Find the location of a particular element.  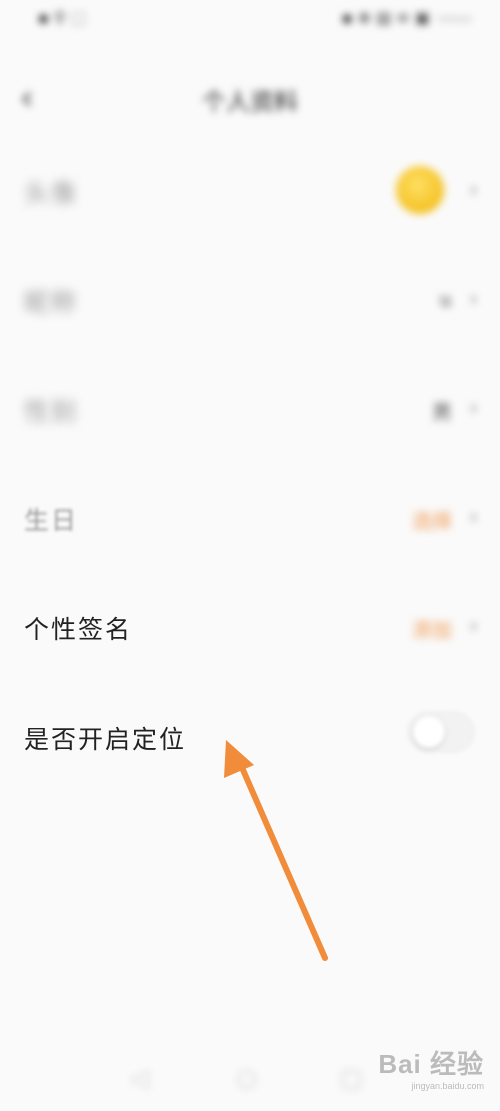

nav-back-icon: ◁ is located at coordinates (139, 1078).